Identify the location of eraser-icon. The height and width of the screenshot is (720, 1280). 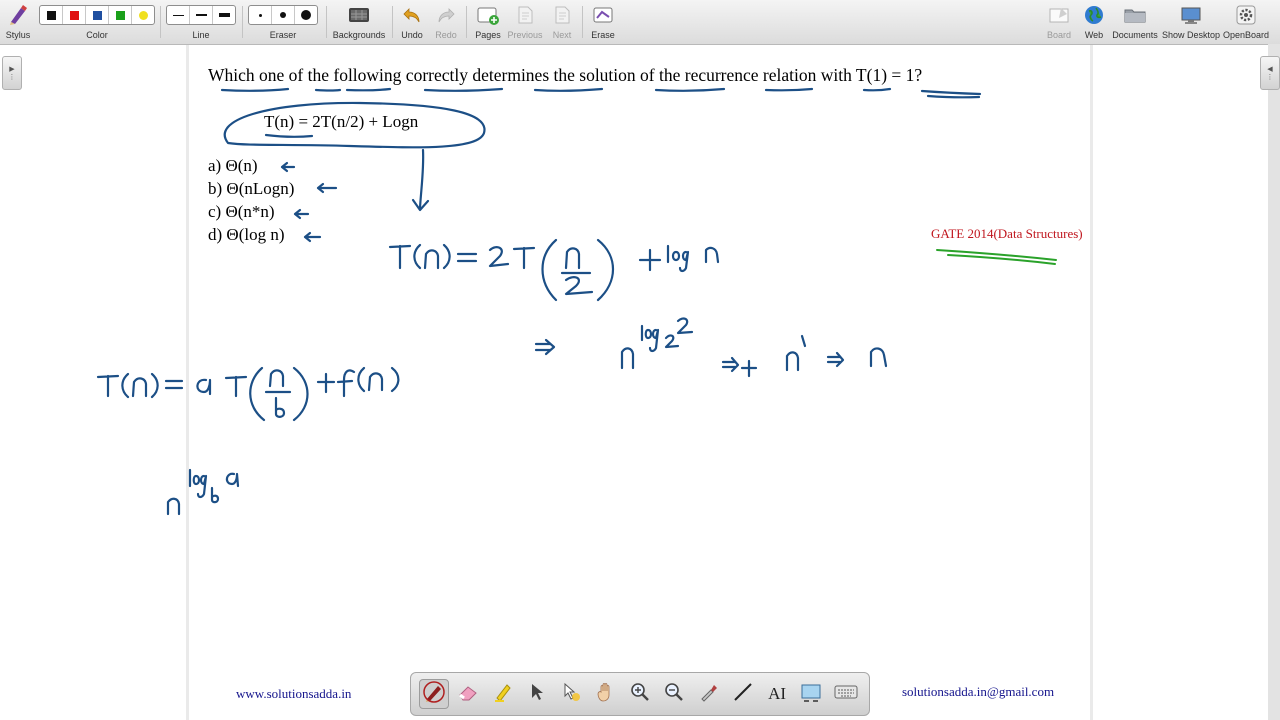
(468, 694).